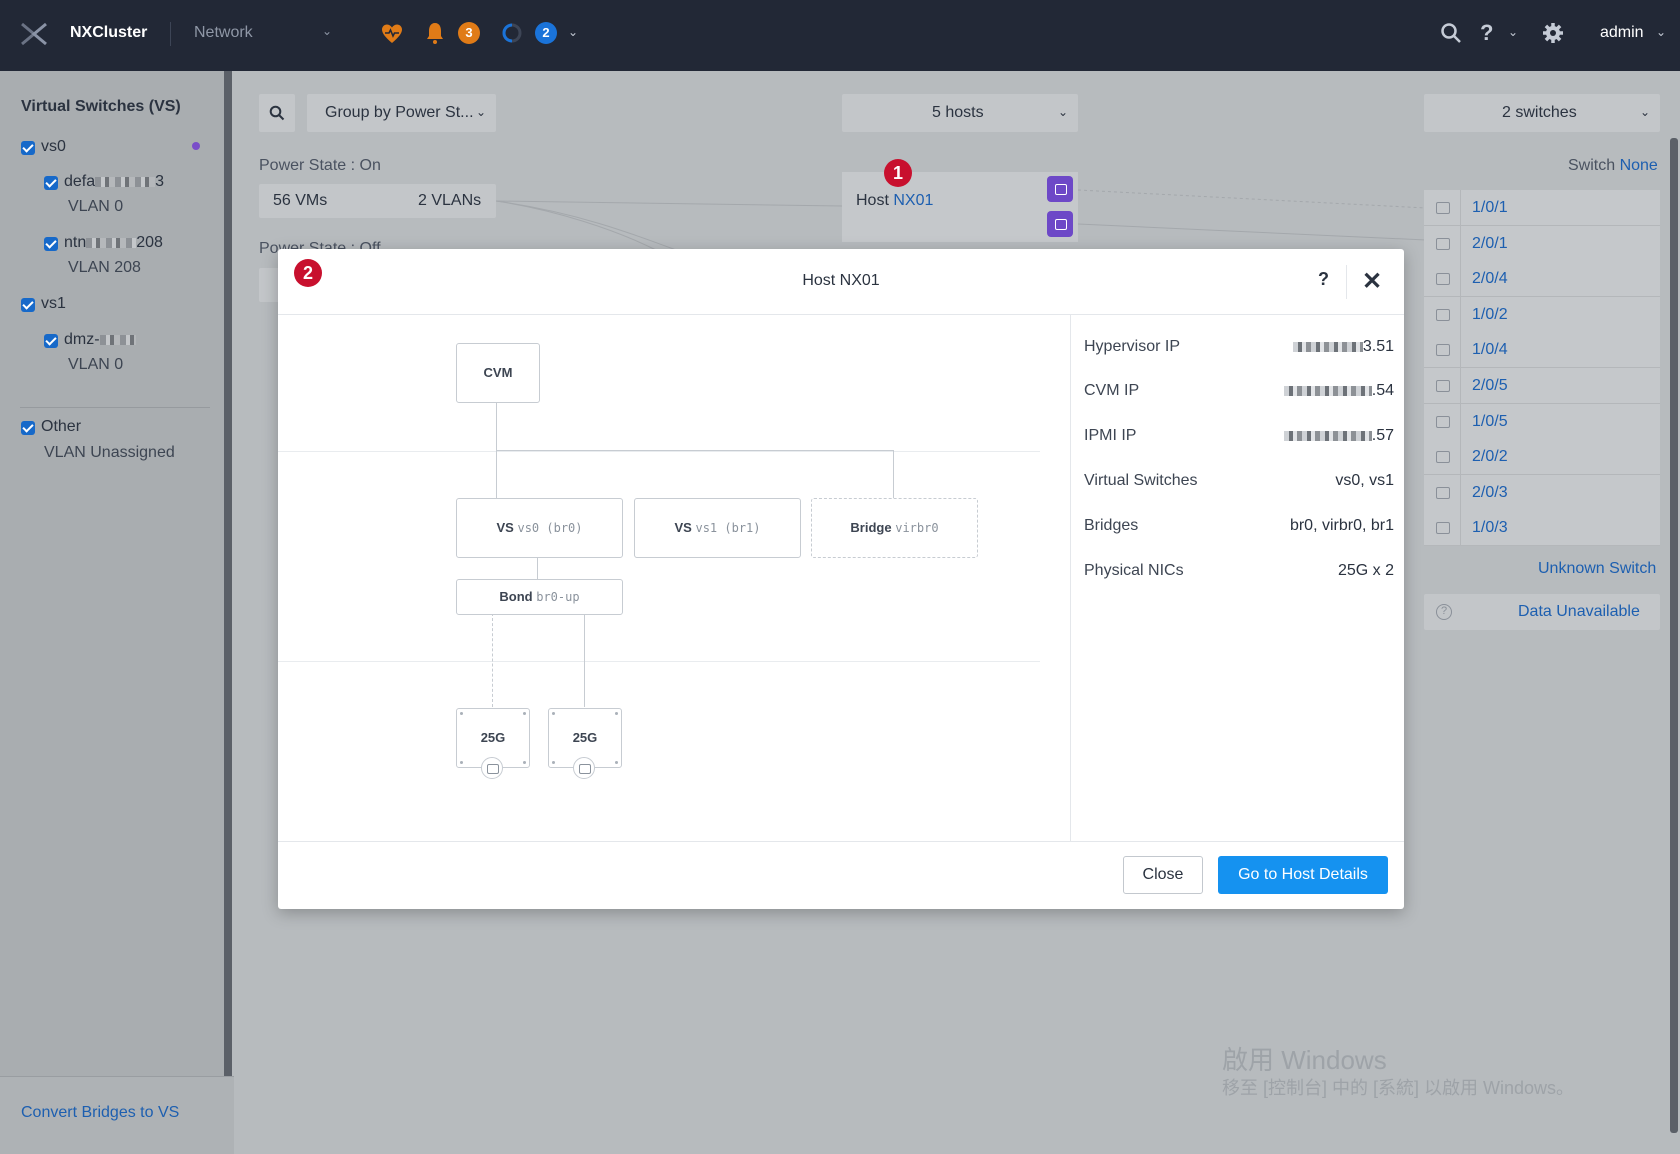 The height and width of the screenshot is (1154, 1680). What do you see at coordinates (1163, 875) in the screenshot?
I see `close-button: Close` at bounding box center [1163, 875].